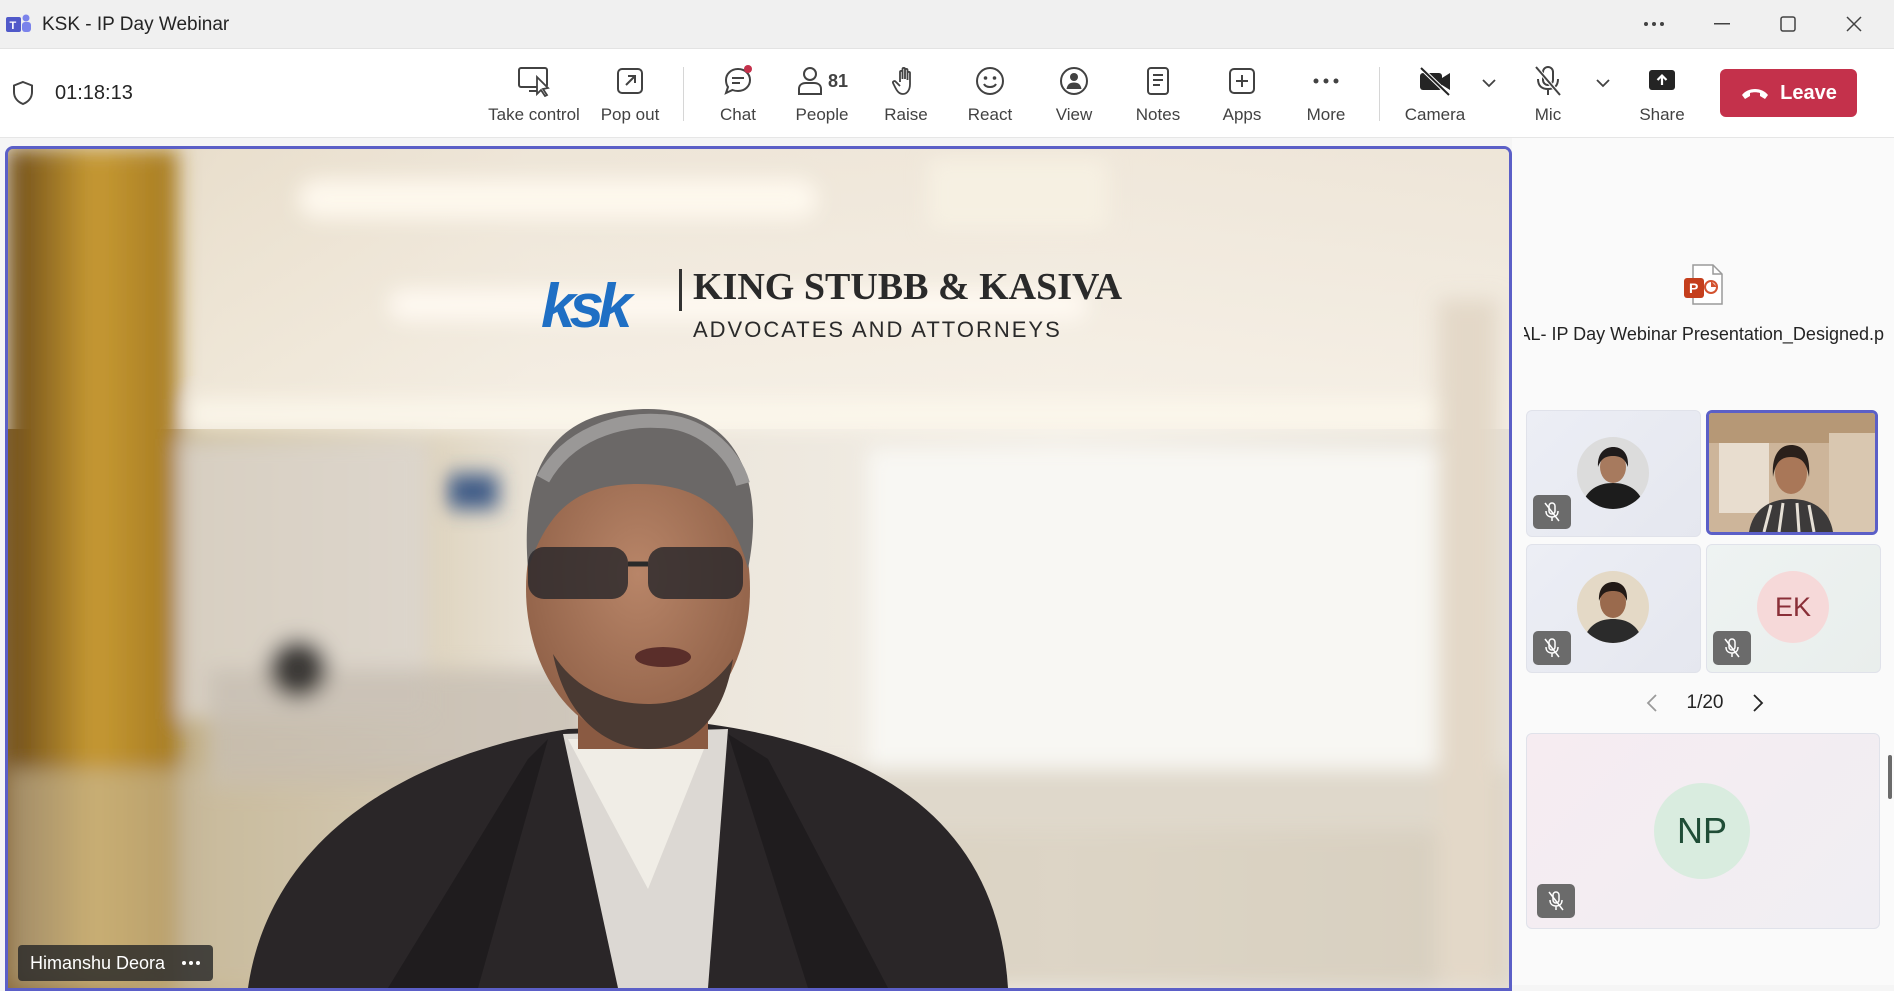  Describe the element at coordinates (1652, 703) in the screenshot. I see `chevron-left-icon` at that location.